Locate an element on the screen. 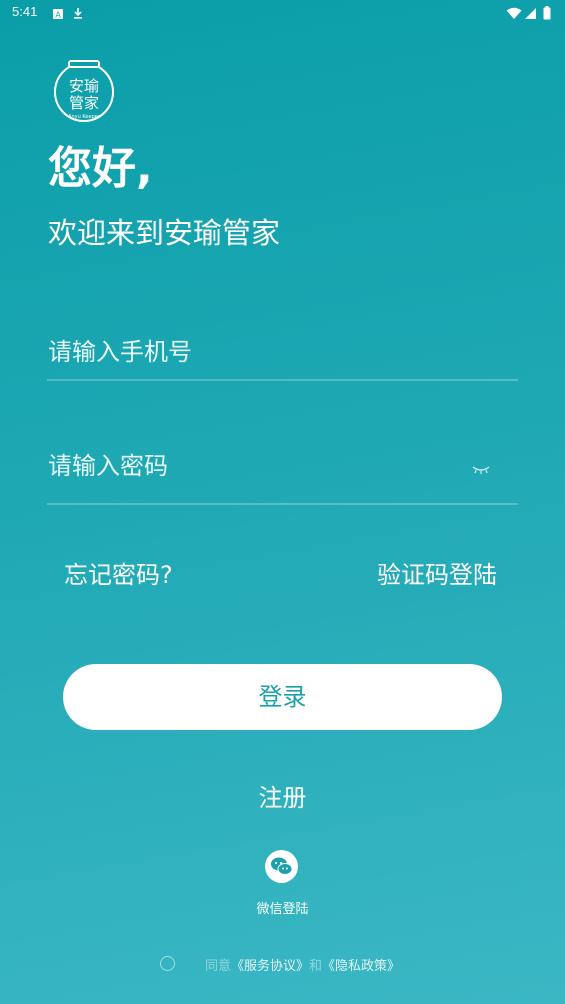 The width and height of the screenshot is (565, 1004). battery-icon is located at coordinates (547, 14).